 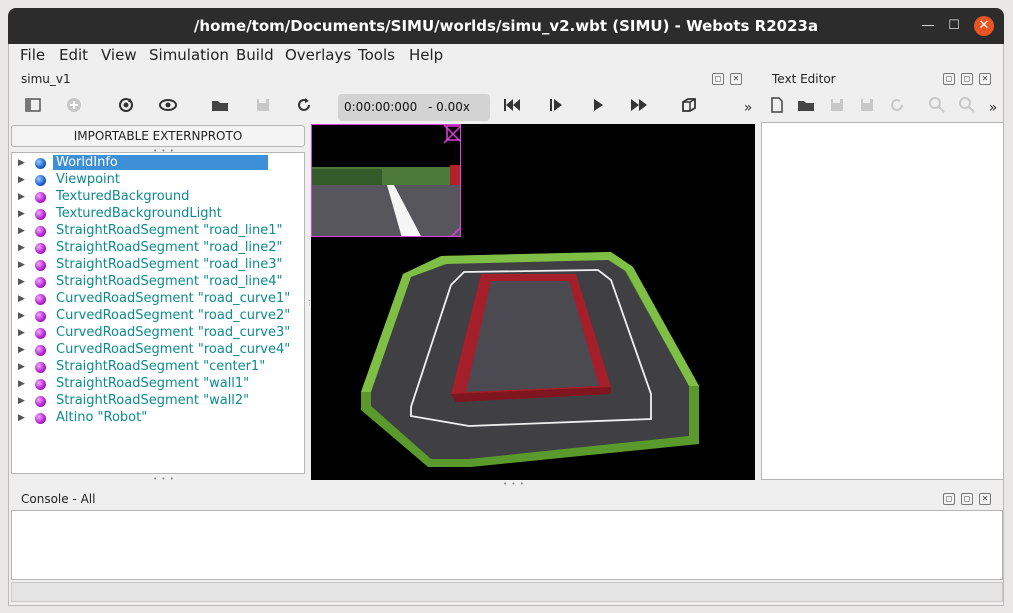 I want to click on console-title: Console - All, so click(x=58, y=499).